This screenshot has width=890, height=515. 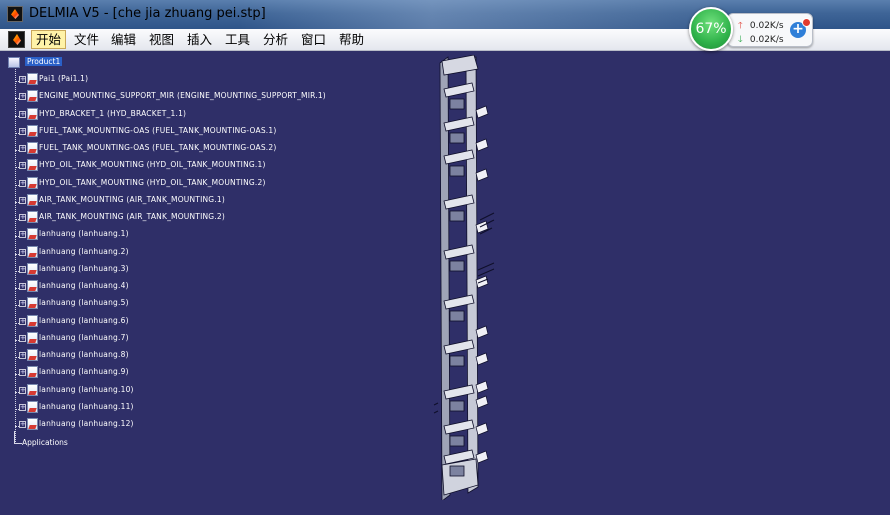 I want to click on download-row: 🡓 0.02K/s, so click(x=761, y=40).